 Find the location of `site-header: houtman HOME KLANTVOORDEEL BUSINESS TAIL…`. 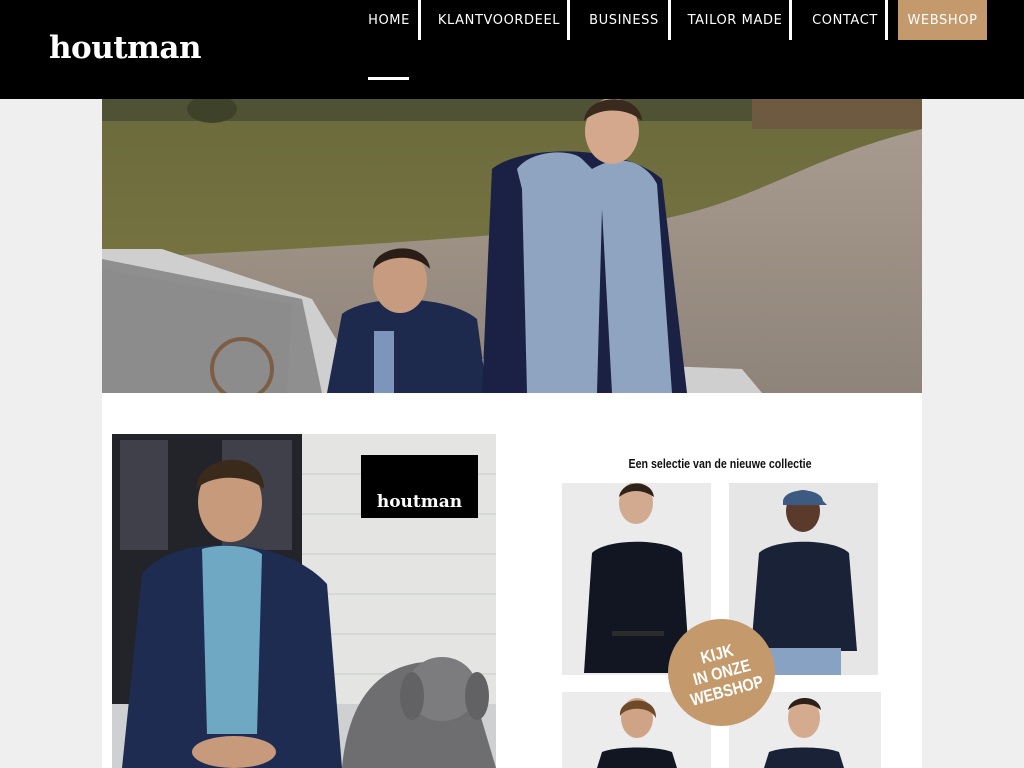

site-header: houtman HOME KLANTVOORDEEL BUSINESS TAIL… is located at coordinates (512, 49).